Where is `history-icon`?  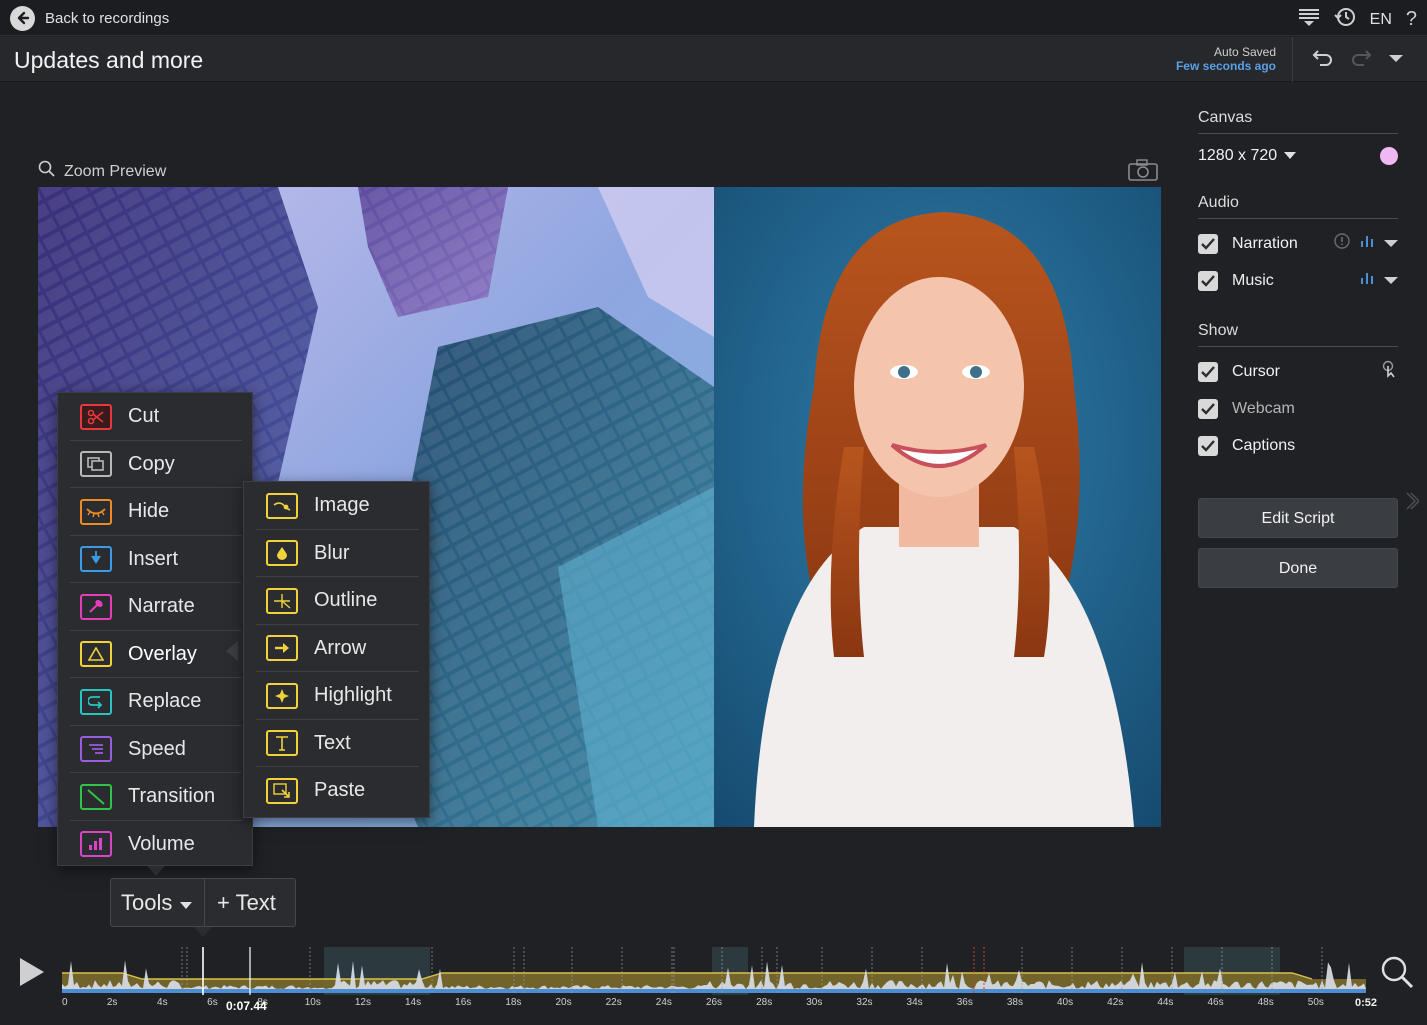
history-icon is located at coordinates (1344, 19).